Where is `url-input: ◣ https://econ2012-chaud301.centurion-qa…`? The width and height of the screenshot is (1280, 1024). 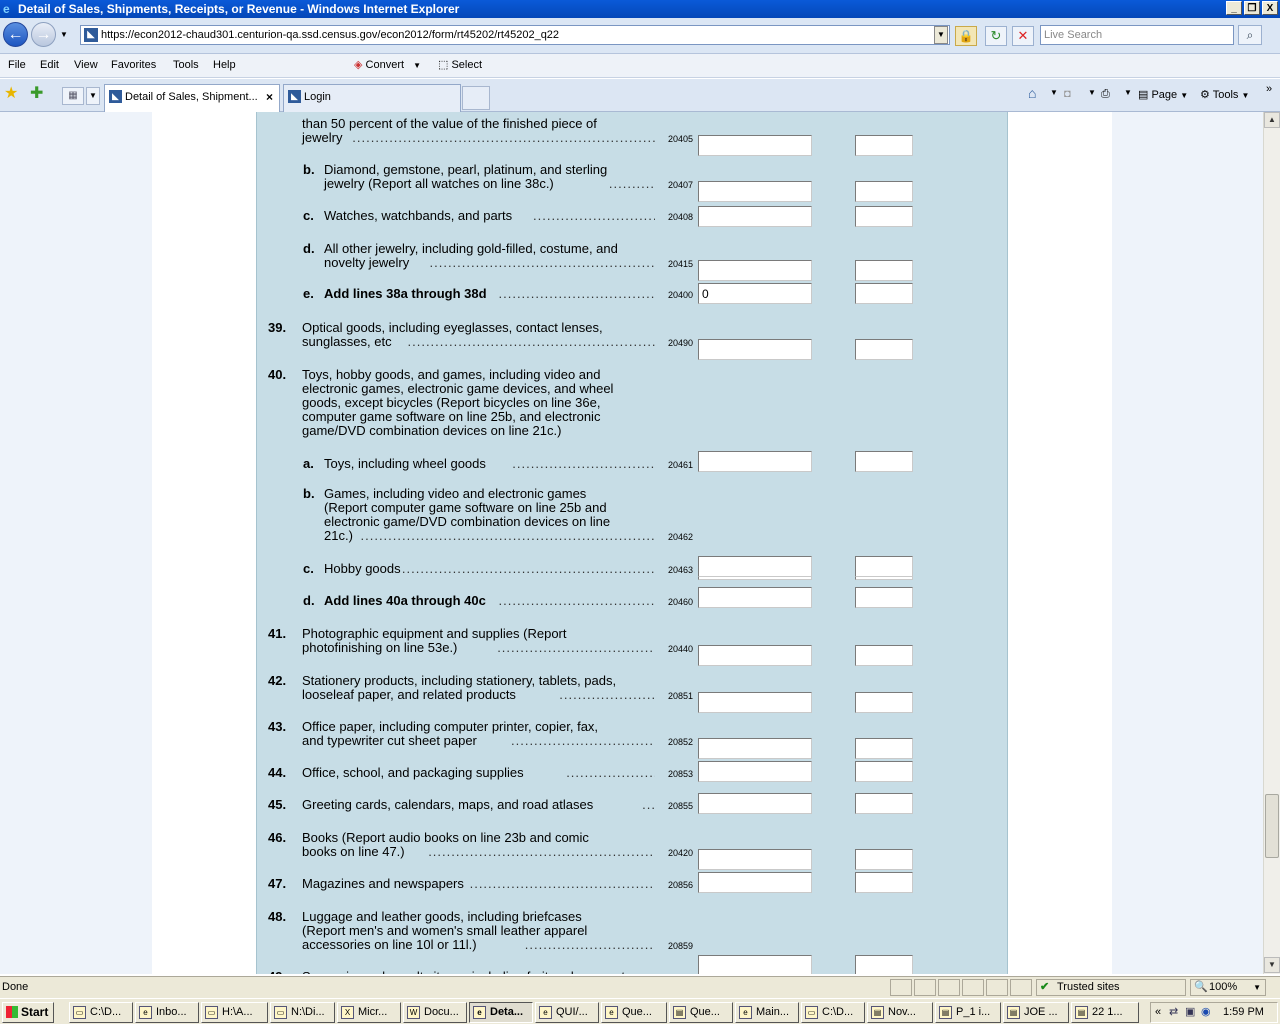
url-input: ◣ https://econ2012-chaud301.centurion-qa… is located at coordinates (515, 35).